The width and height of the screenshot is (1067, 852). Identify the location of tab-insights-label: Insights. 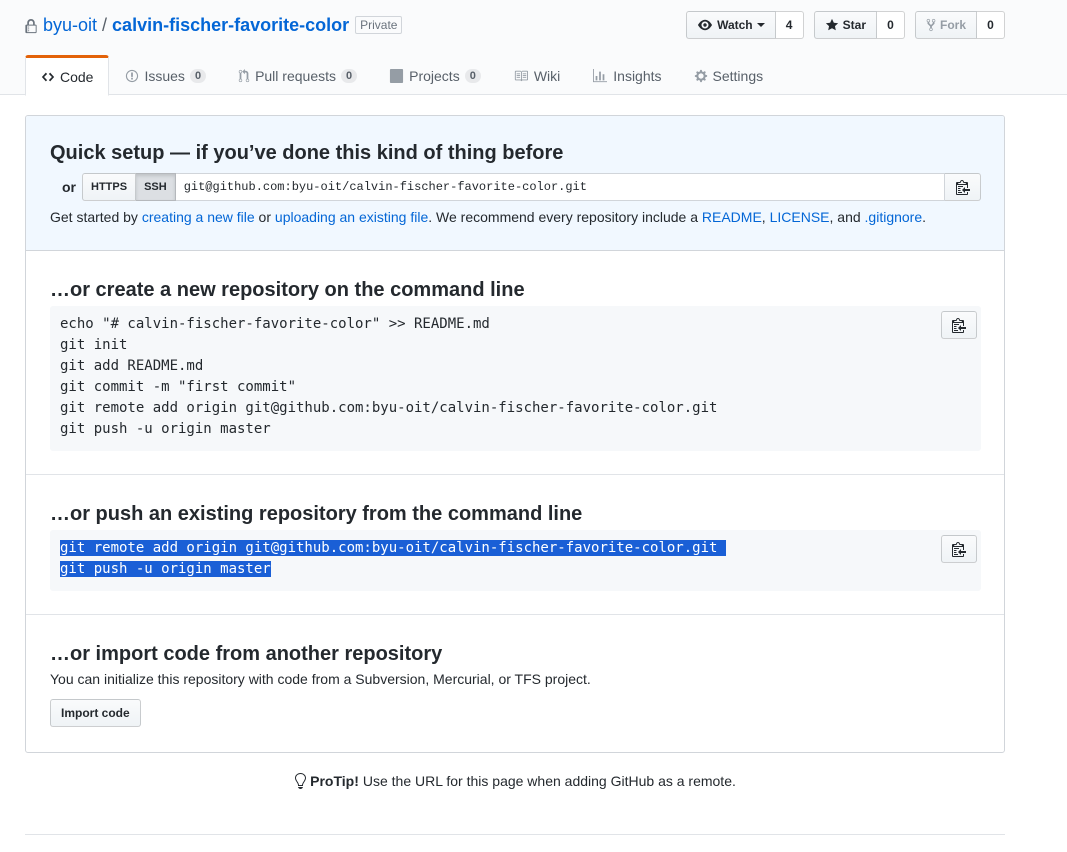
(637, 76).